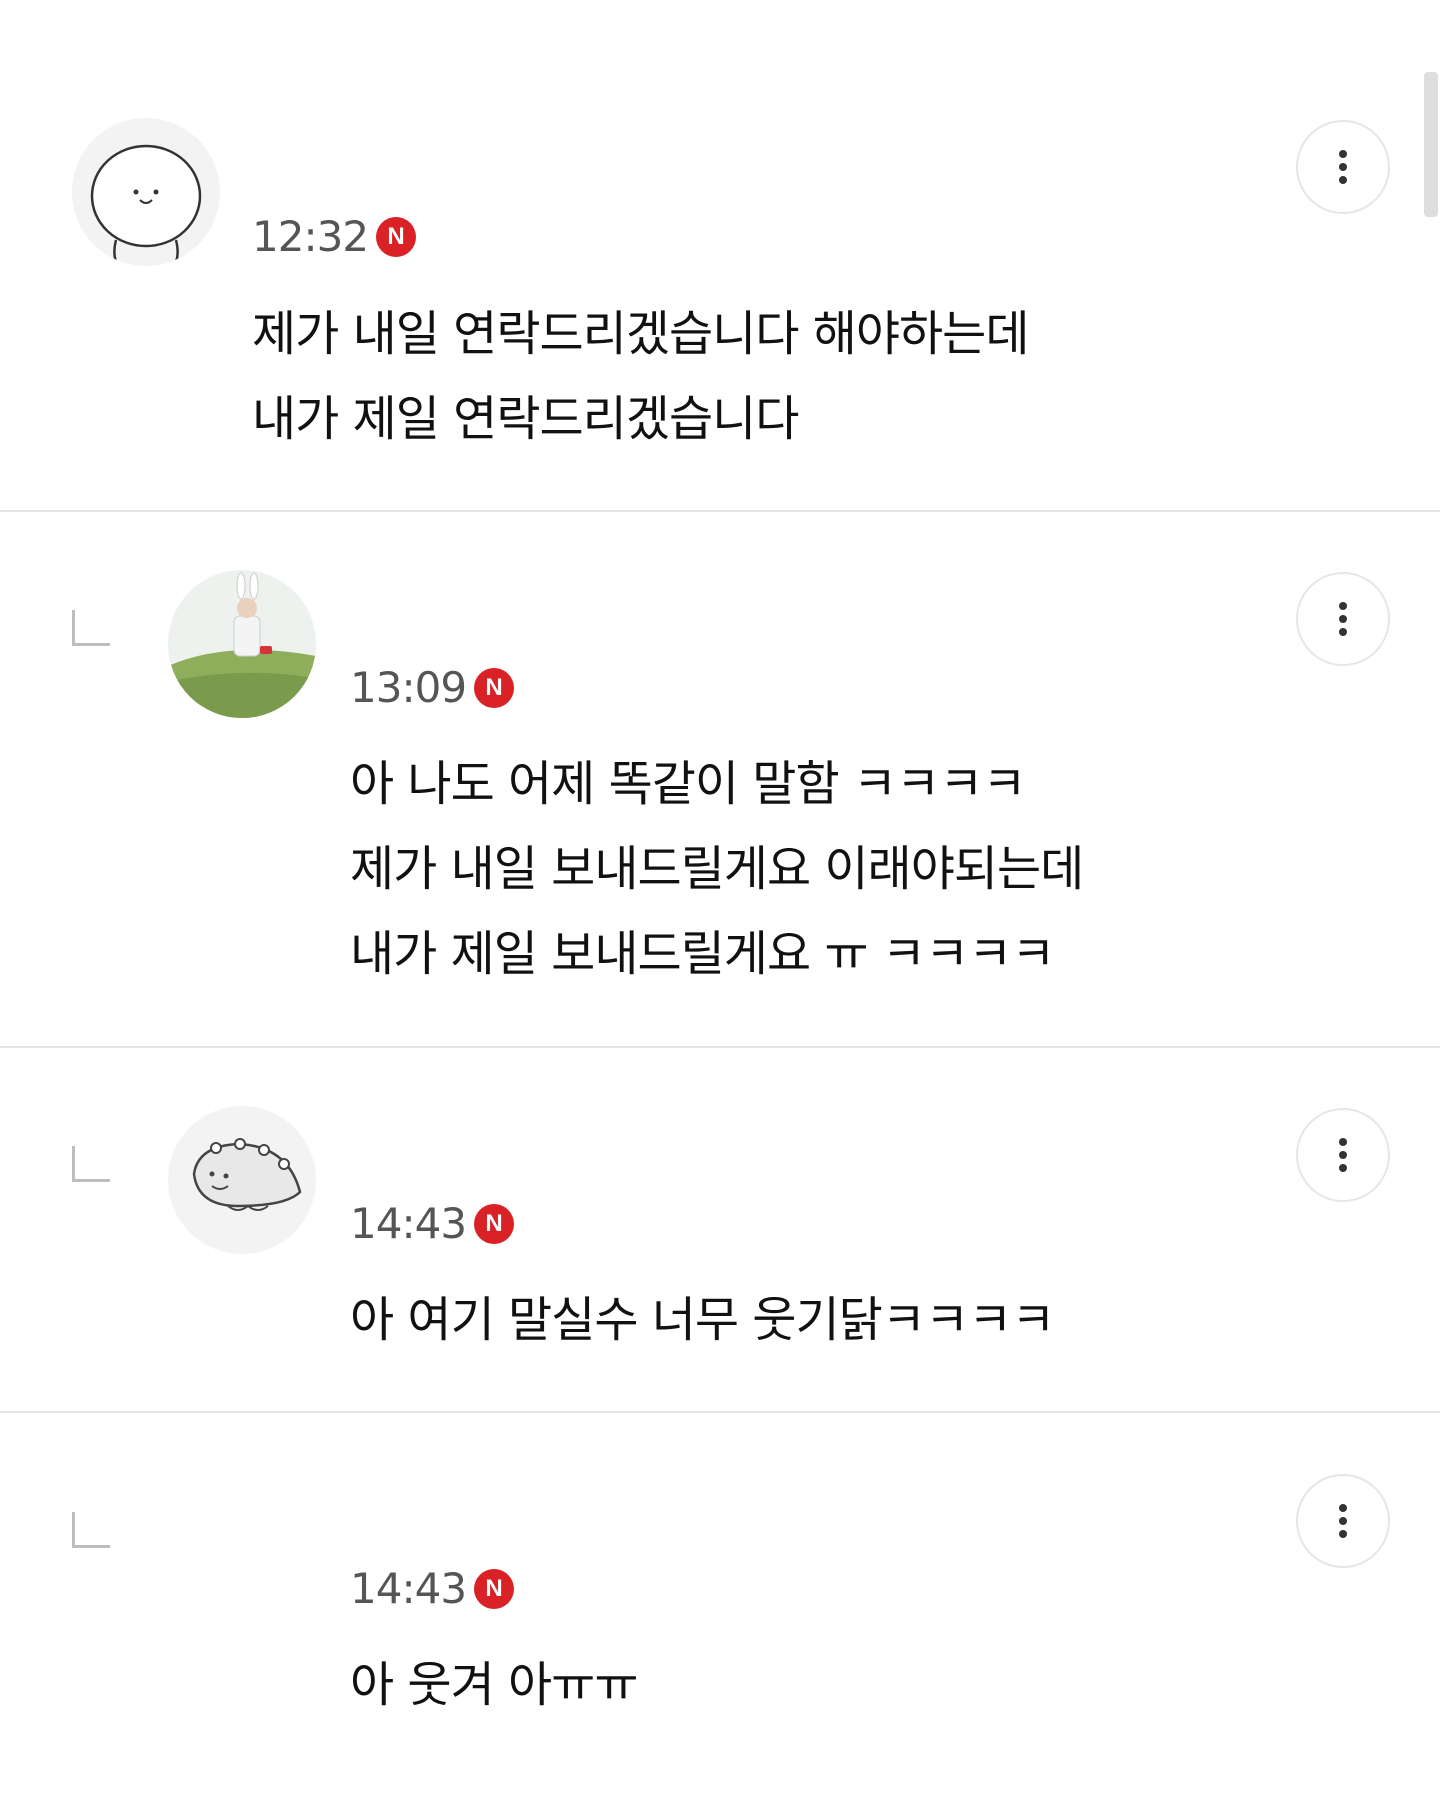 Image resolution: width=1440 pixels, height=1800 pixels. I want to click on comment-text-line: 아 웃겨 아ㅠㅠ, so click(494, 1685).